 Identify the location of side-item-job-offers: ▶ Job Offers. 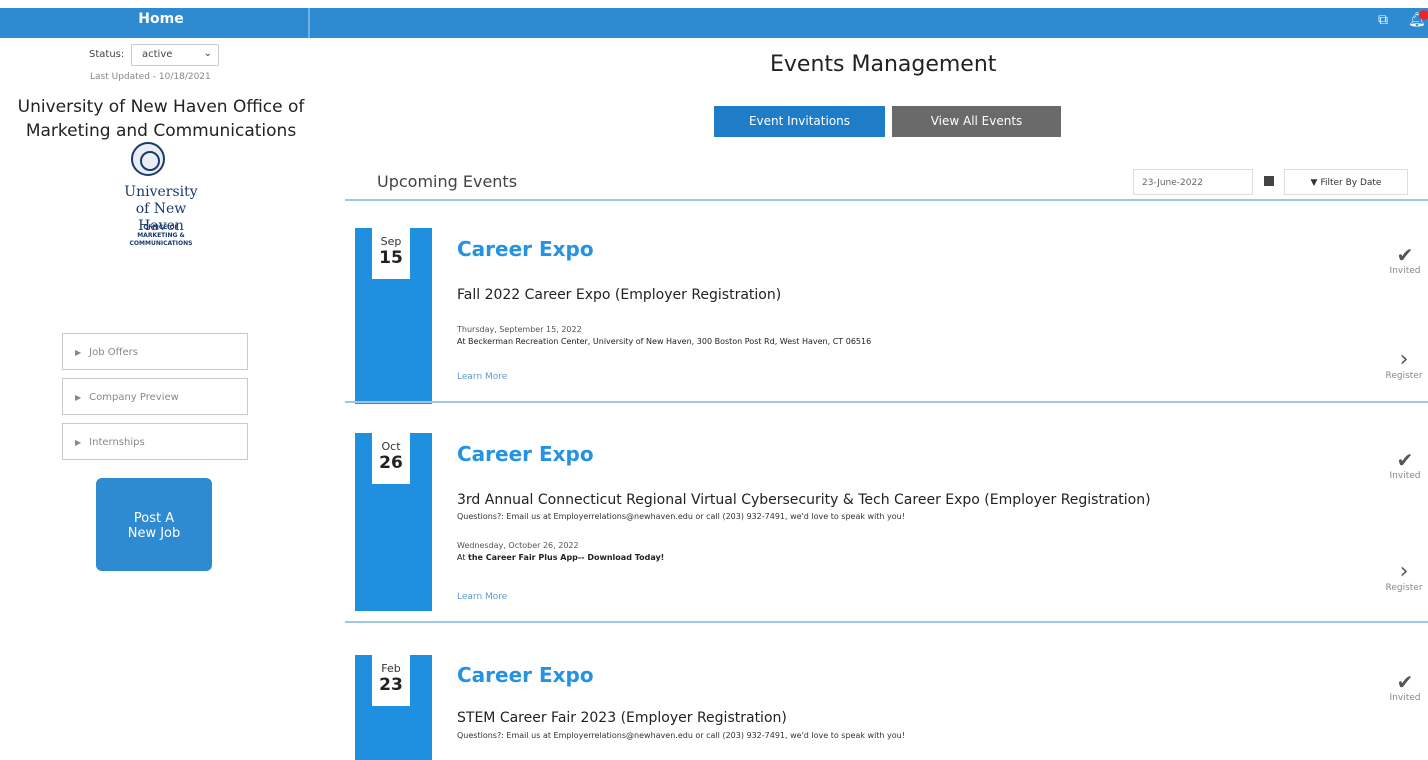
(155, 351).